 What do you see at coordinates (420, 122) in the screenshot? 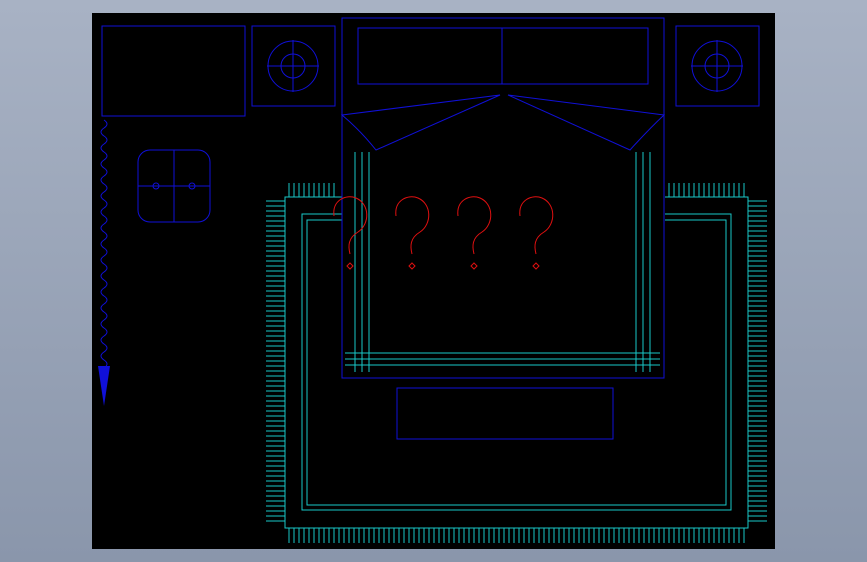
I see `blanket-fold` at bounding box center [420, 122].